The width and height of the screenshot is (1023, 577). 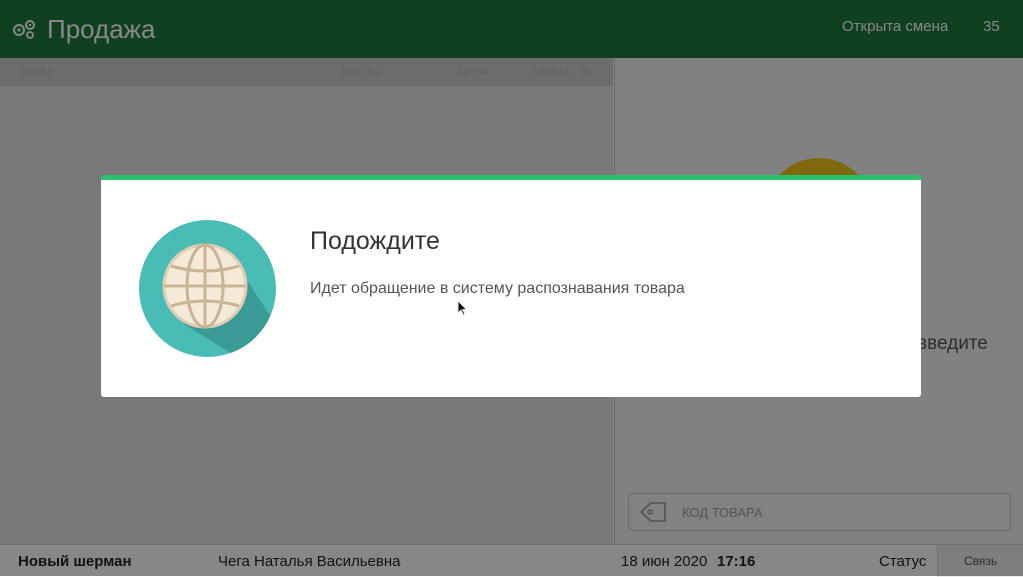 I want to click on globe-icon, so click(x=207, y=288).